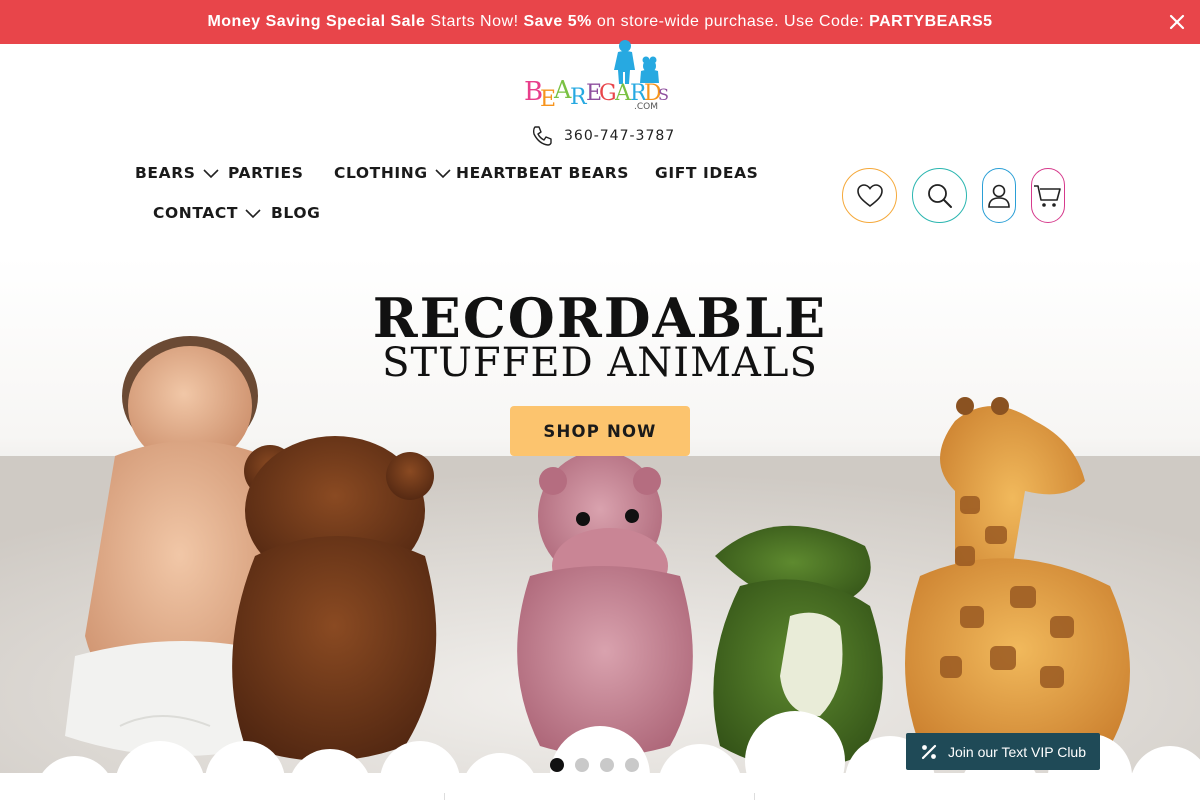  What do you see at coordinates (600, 431) in the screenshot?
I see `shop-now-button: SHOP NOW` at bounding box center [600, 431].